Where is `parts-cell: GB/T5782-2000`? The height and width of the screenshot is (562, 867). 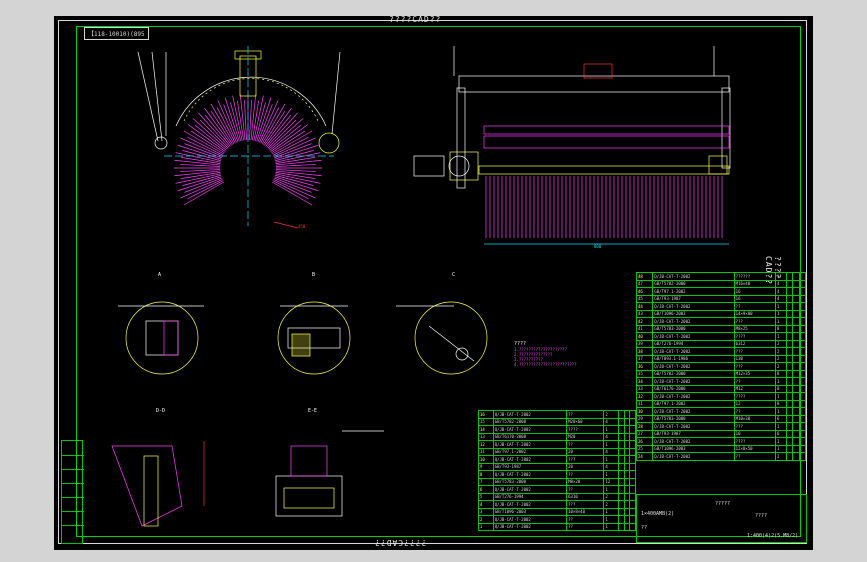
parts-cell: GB/T5782-2000 is located at coordinates (693, 373).